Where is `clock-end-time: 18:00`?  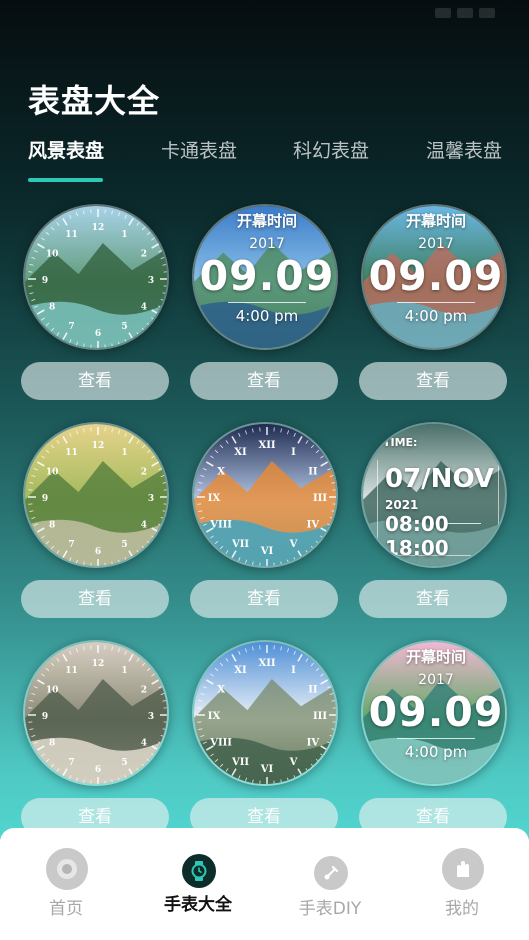
clock-end-time: 18:00 is located at coordinates (417, 548).